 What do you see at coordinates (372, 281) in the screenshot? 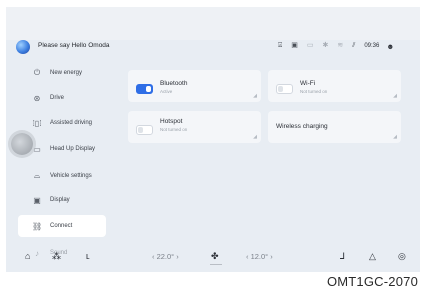
I see `figure-code: OMT1GC-2070` at bounding box center [372, 281].